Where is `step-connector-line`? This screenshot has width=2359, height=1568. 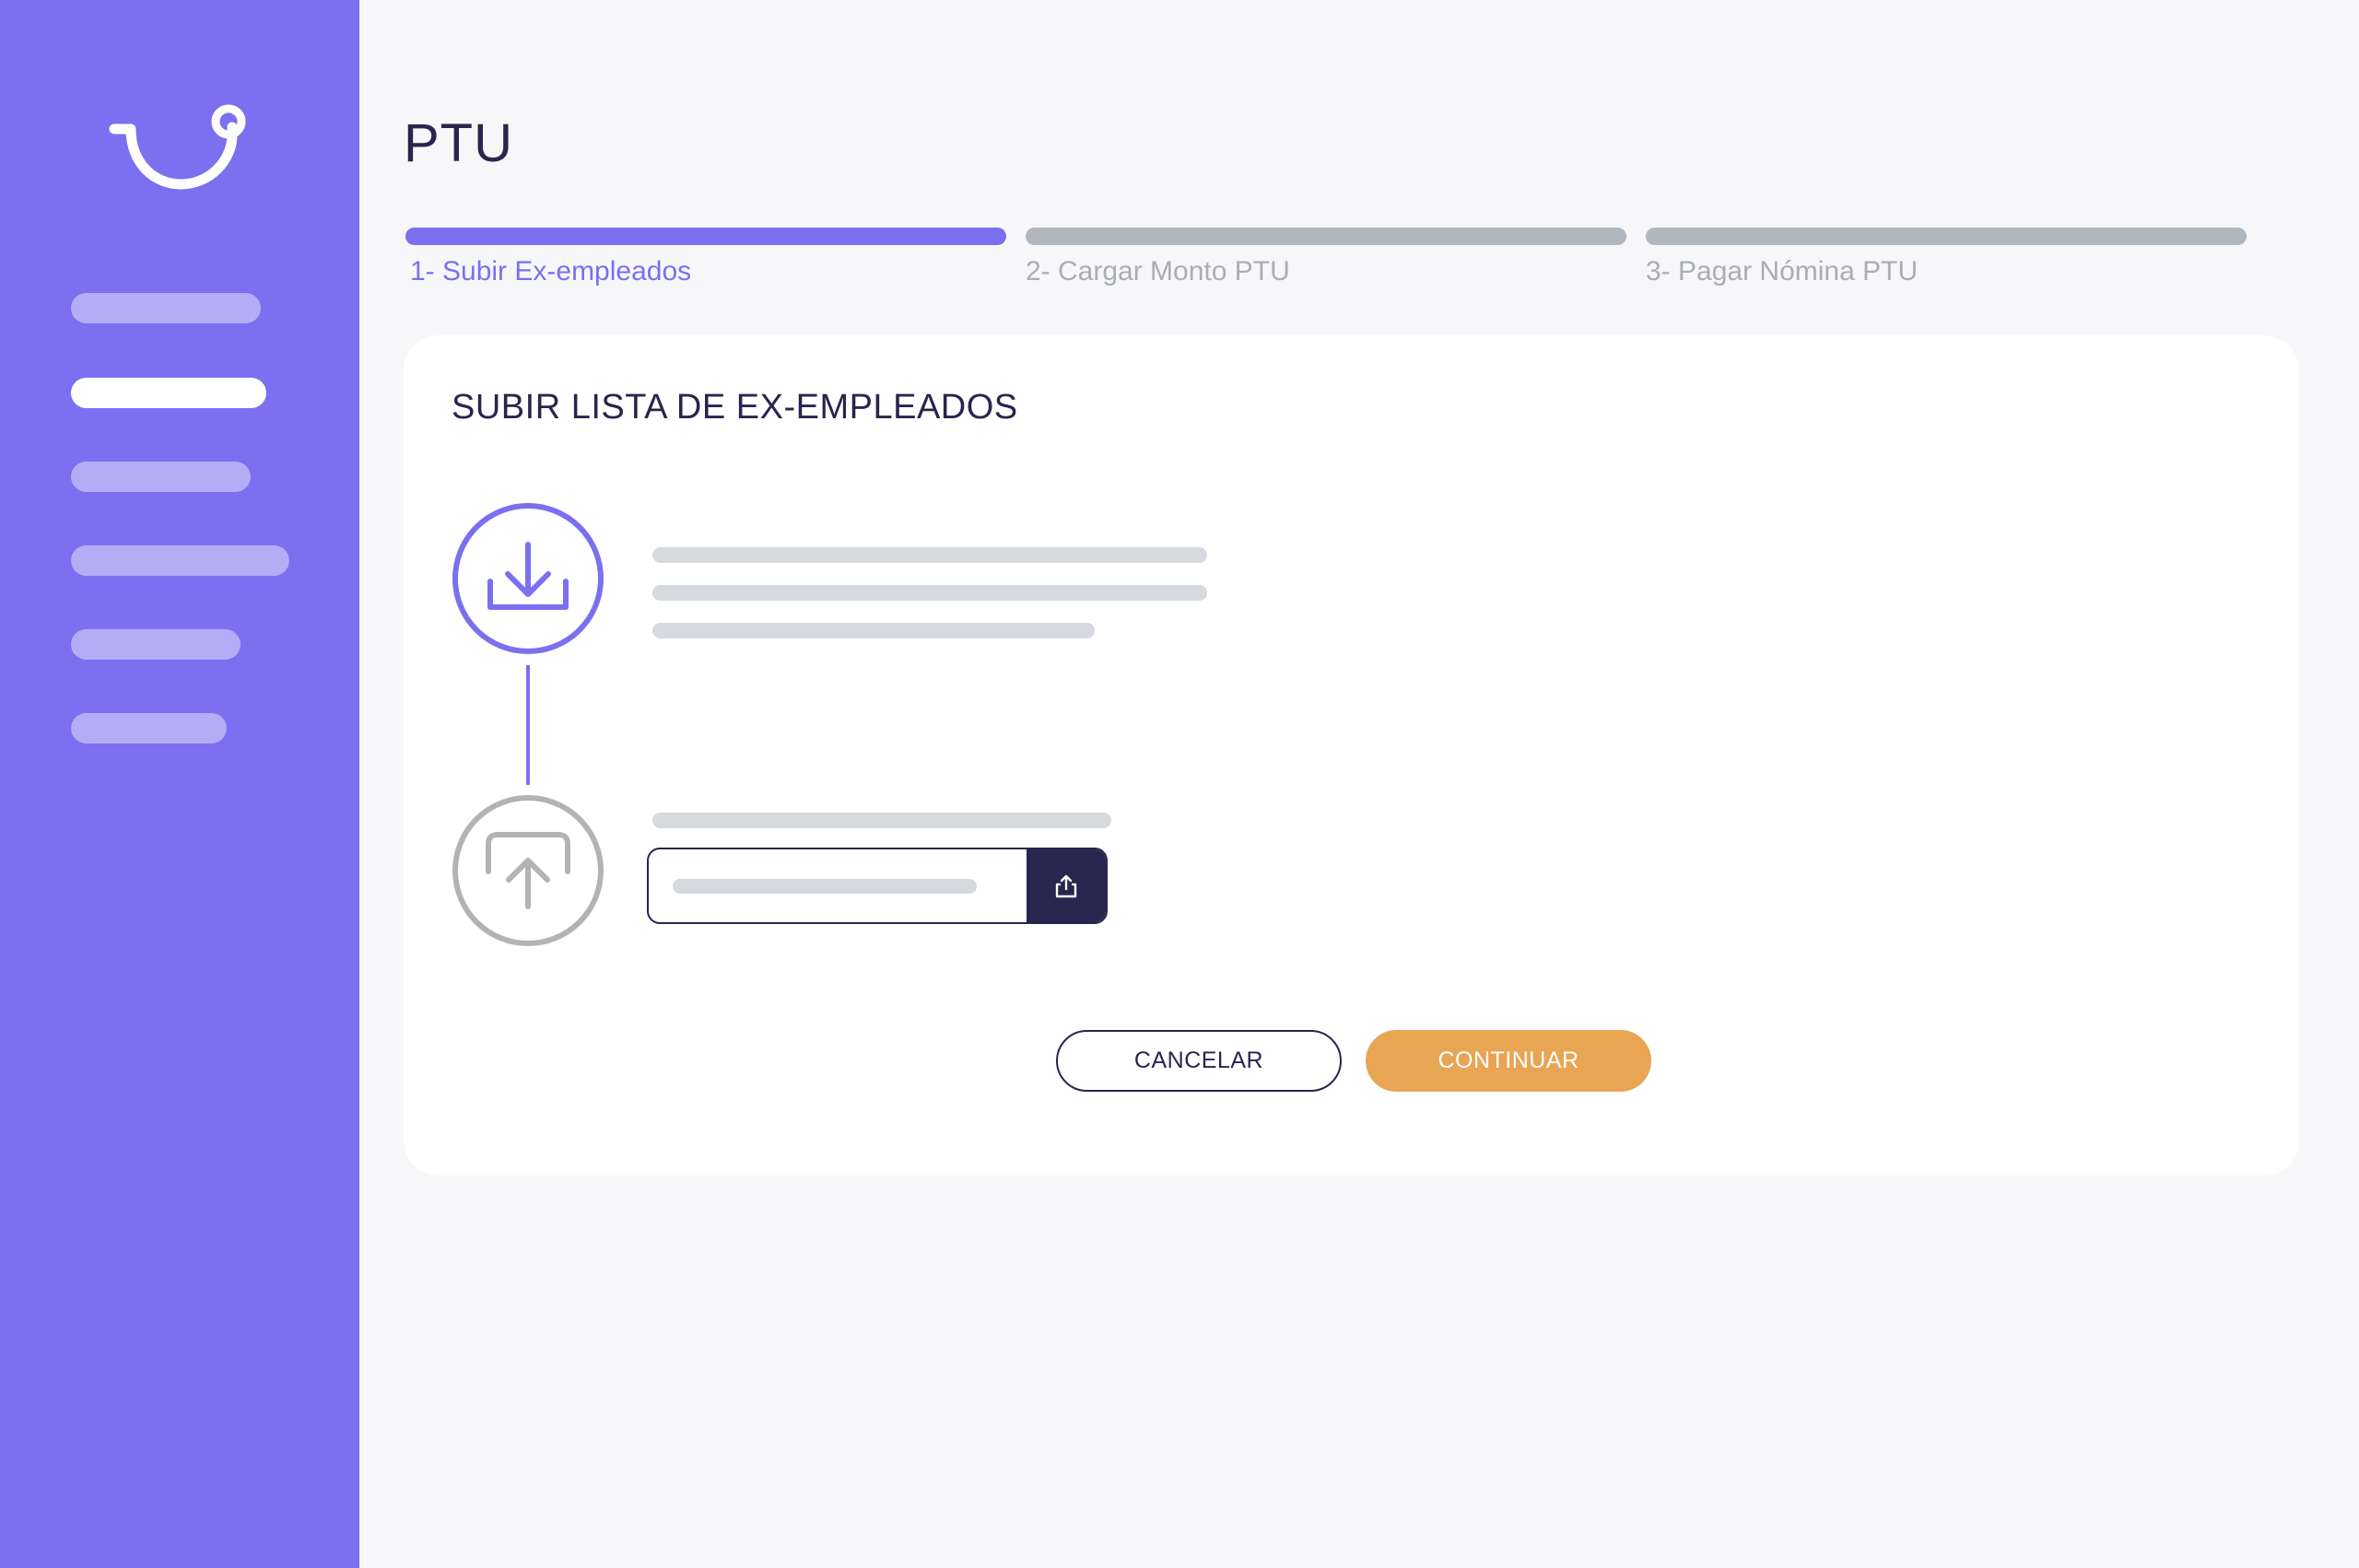
step-connector-line is located at coordinates (528, 725).